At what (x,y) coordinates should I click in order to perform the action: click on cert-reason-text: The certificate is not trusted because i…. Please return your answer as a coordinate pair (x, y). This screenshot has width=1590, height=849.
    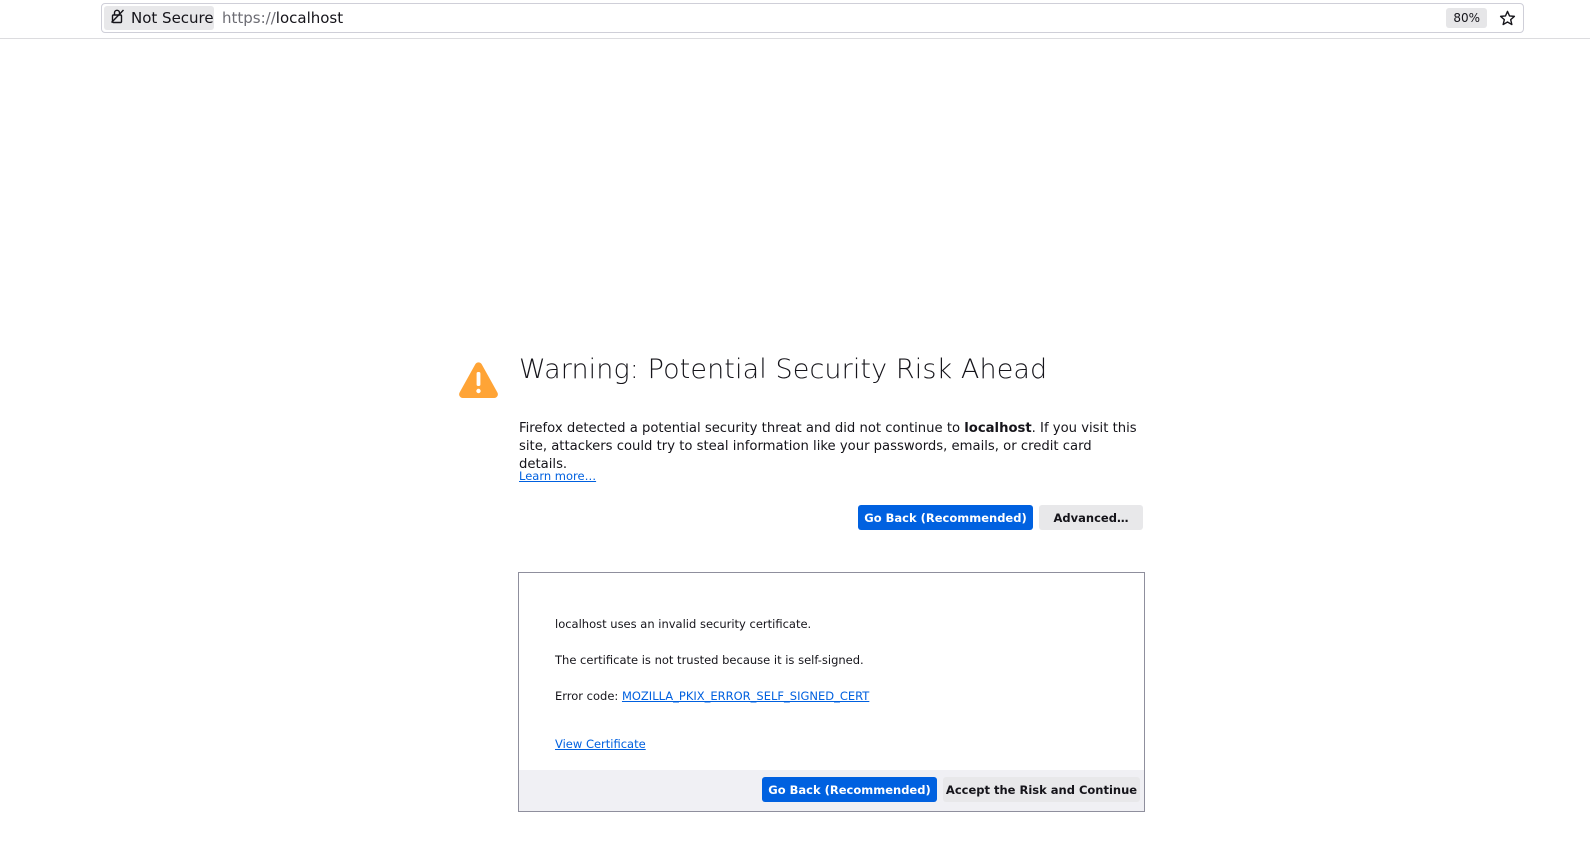
    Looking at the image, I should click on (709, 660).